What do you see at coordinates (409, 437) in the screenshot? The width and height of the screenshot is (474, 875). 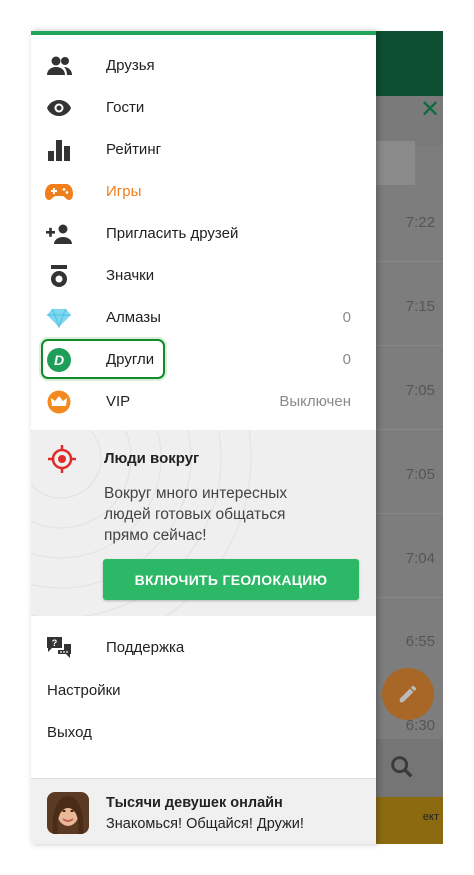 I see `background-app: ✕ 7:22 7:15 7:05 7:05 7:04 6:55 6:30 ект` at bounding box center [409, 437].